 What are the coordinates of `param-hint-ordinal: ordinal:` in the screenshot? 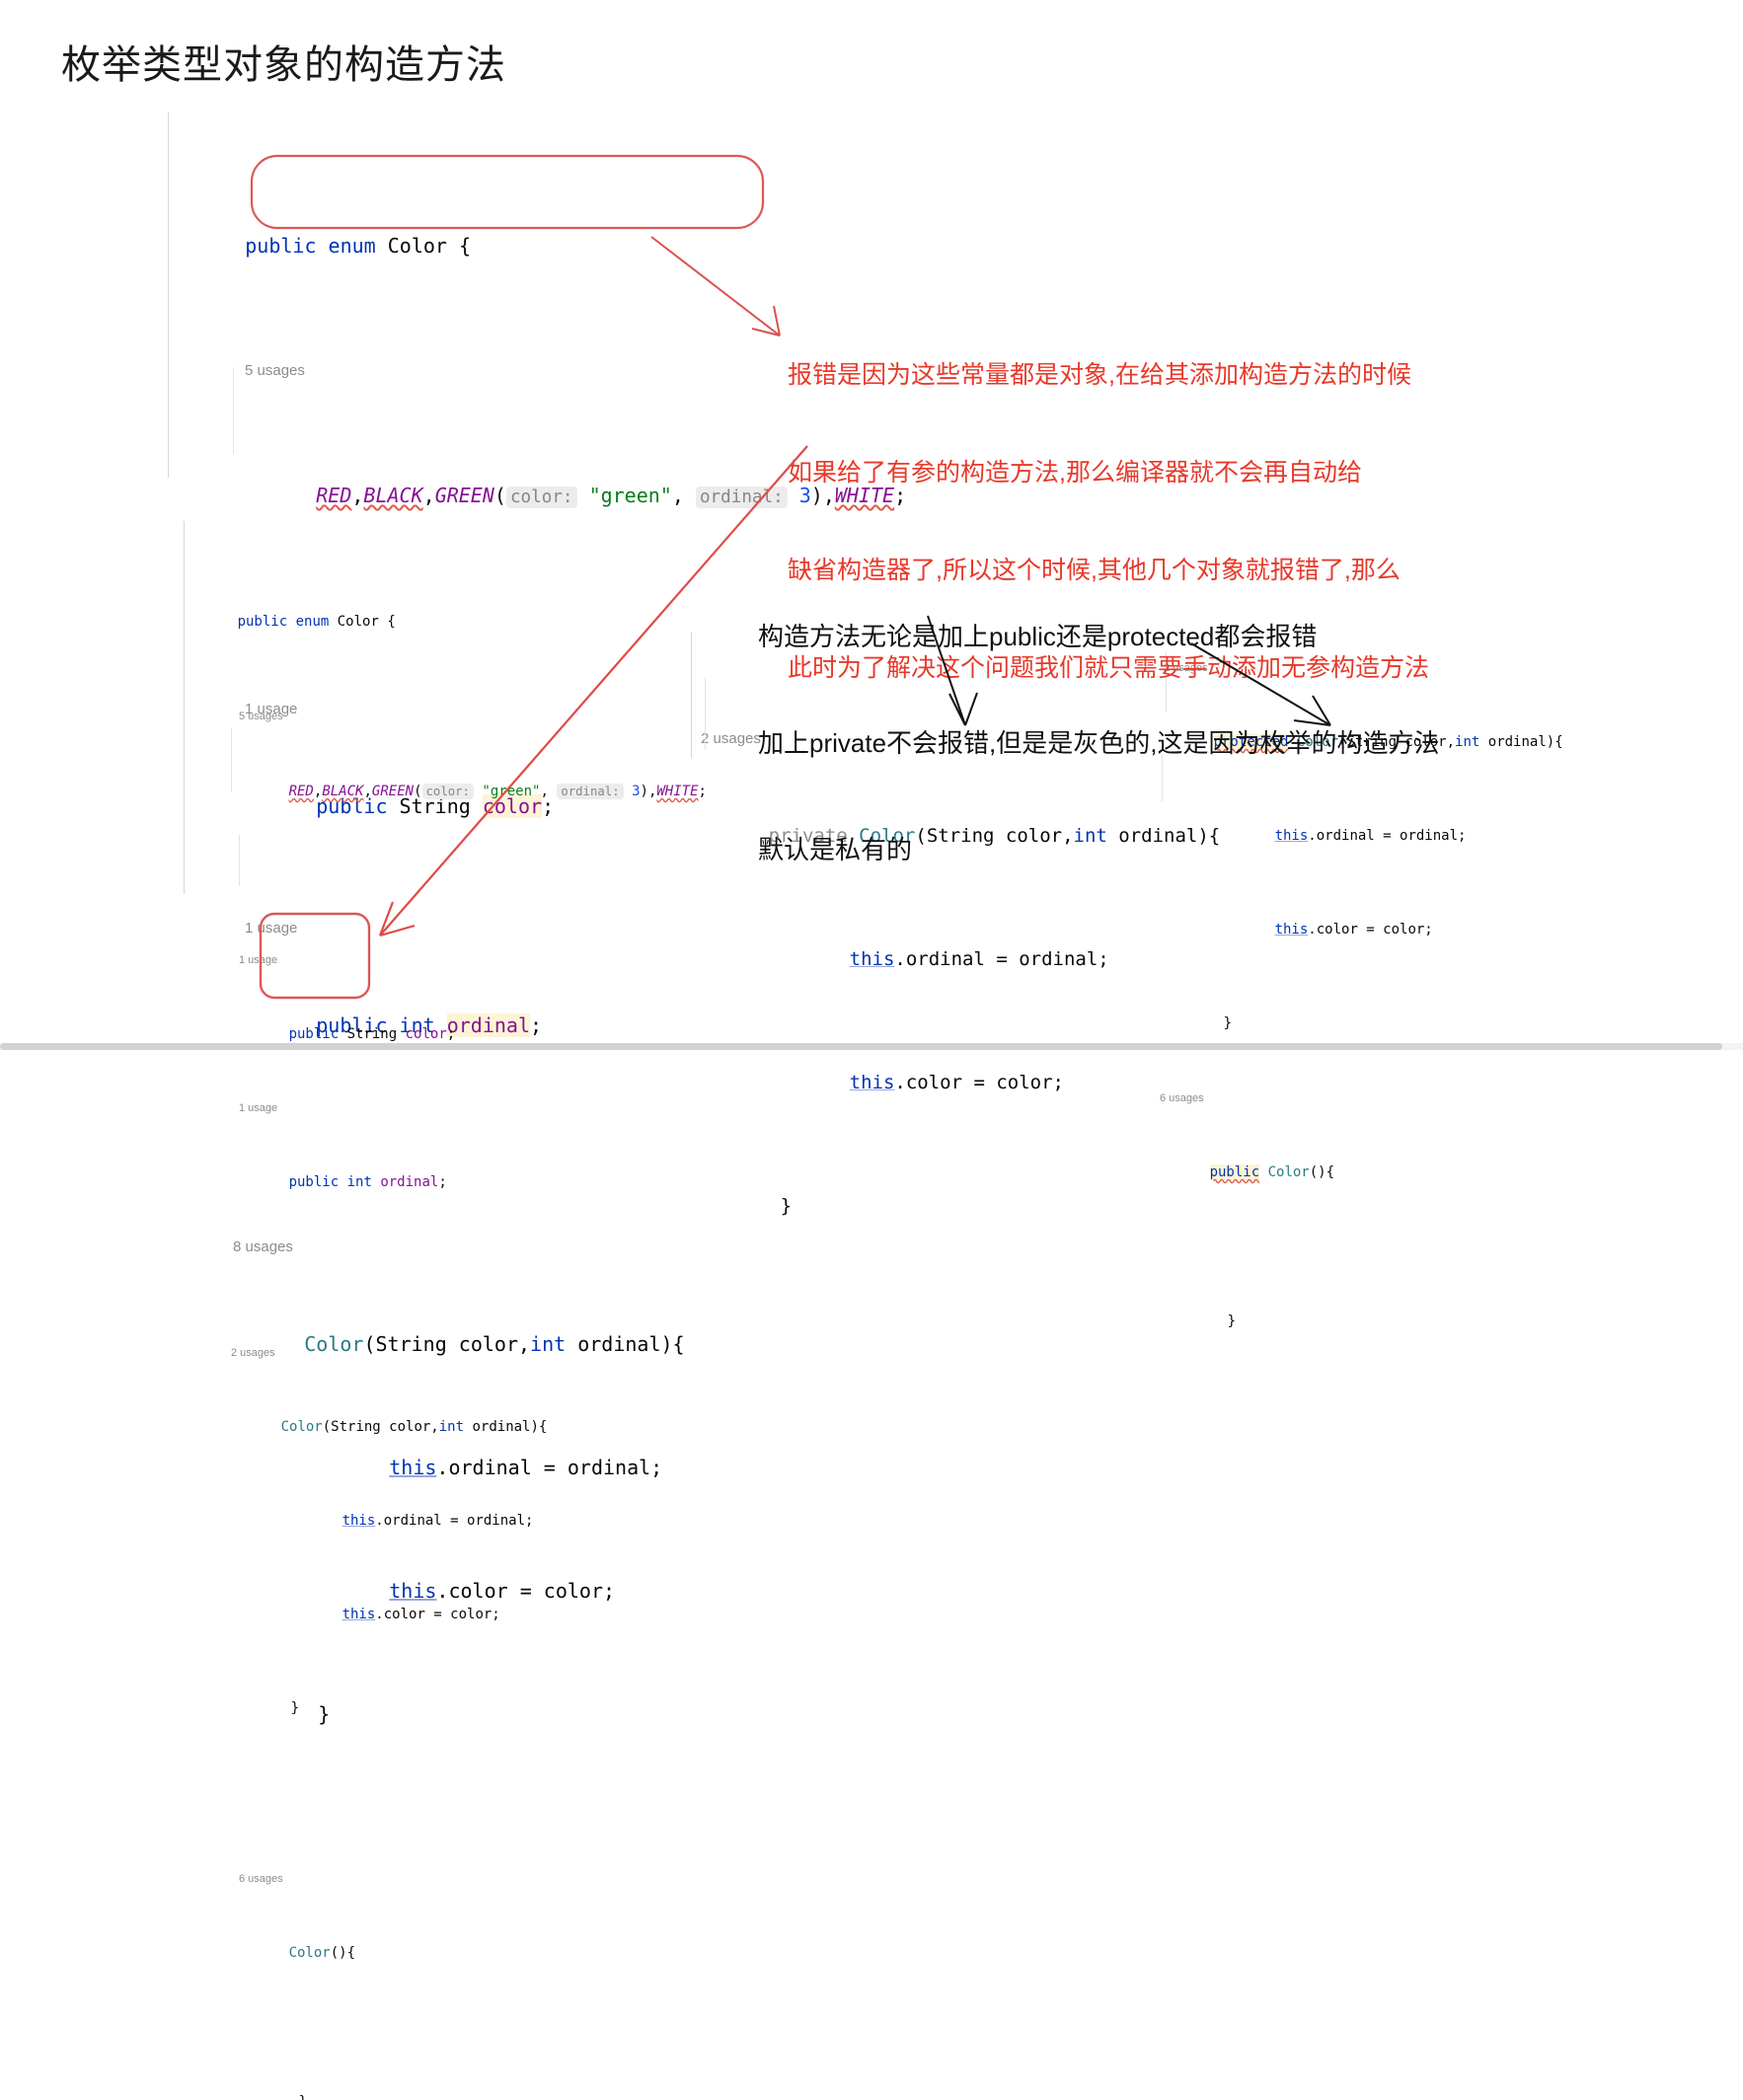 It's located at (741, 497).